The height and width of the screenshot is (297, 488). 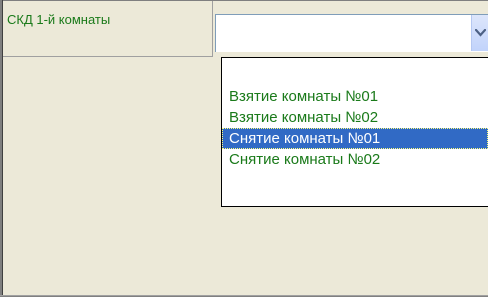 What do you see at coordinates (355, 159) in the screenshot?
I see `dropdown-option-disarm-room-02: Снятие комнаты №02` at bounding box center [355, 159].